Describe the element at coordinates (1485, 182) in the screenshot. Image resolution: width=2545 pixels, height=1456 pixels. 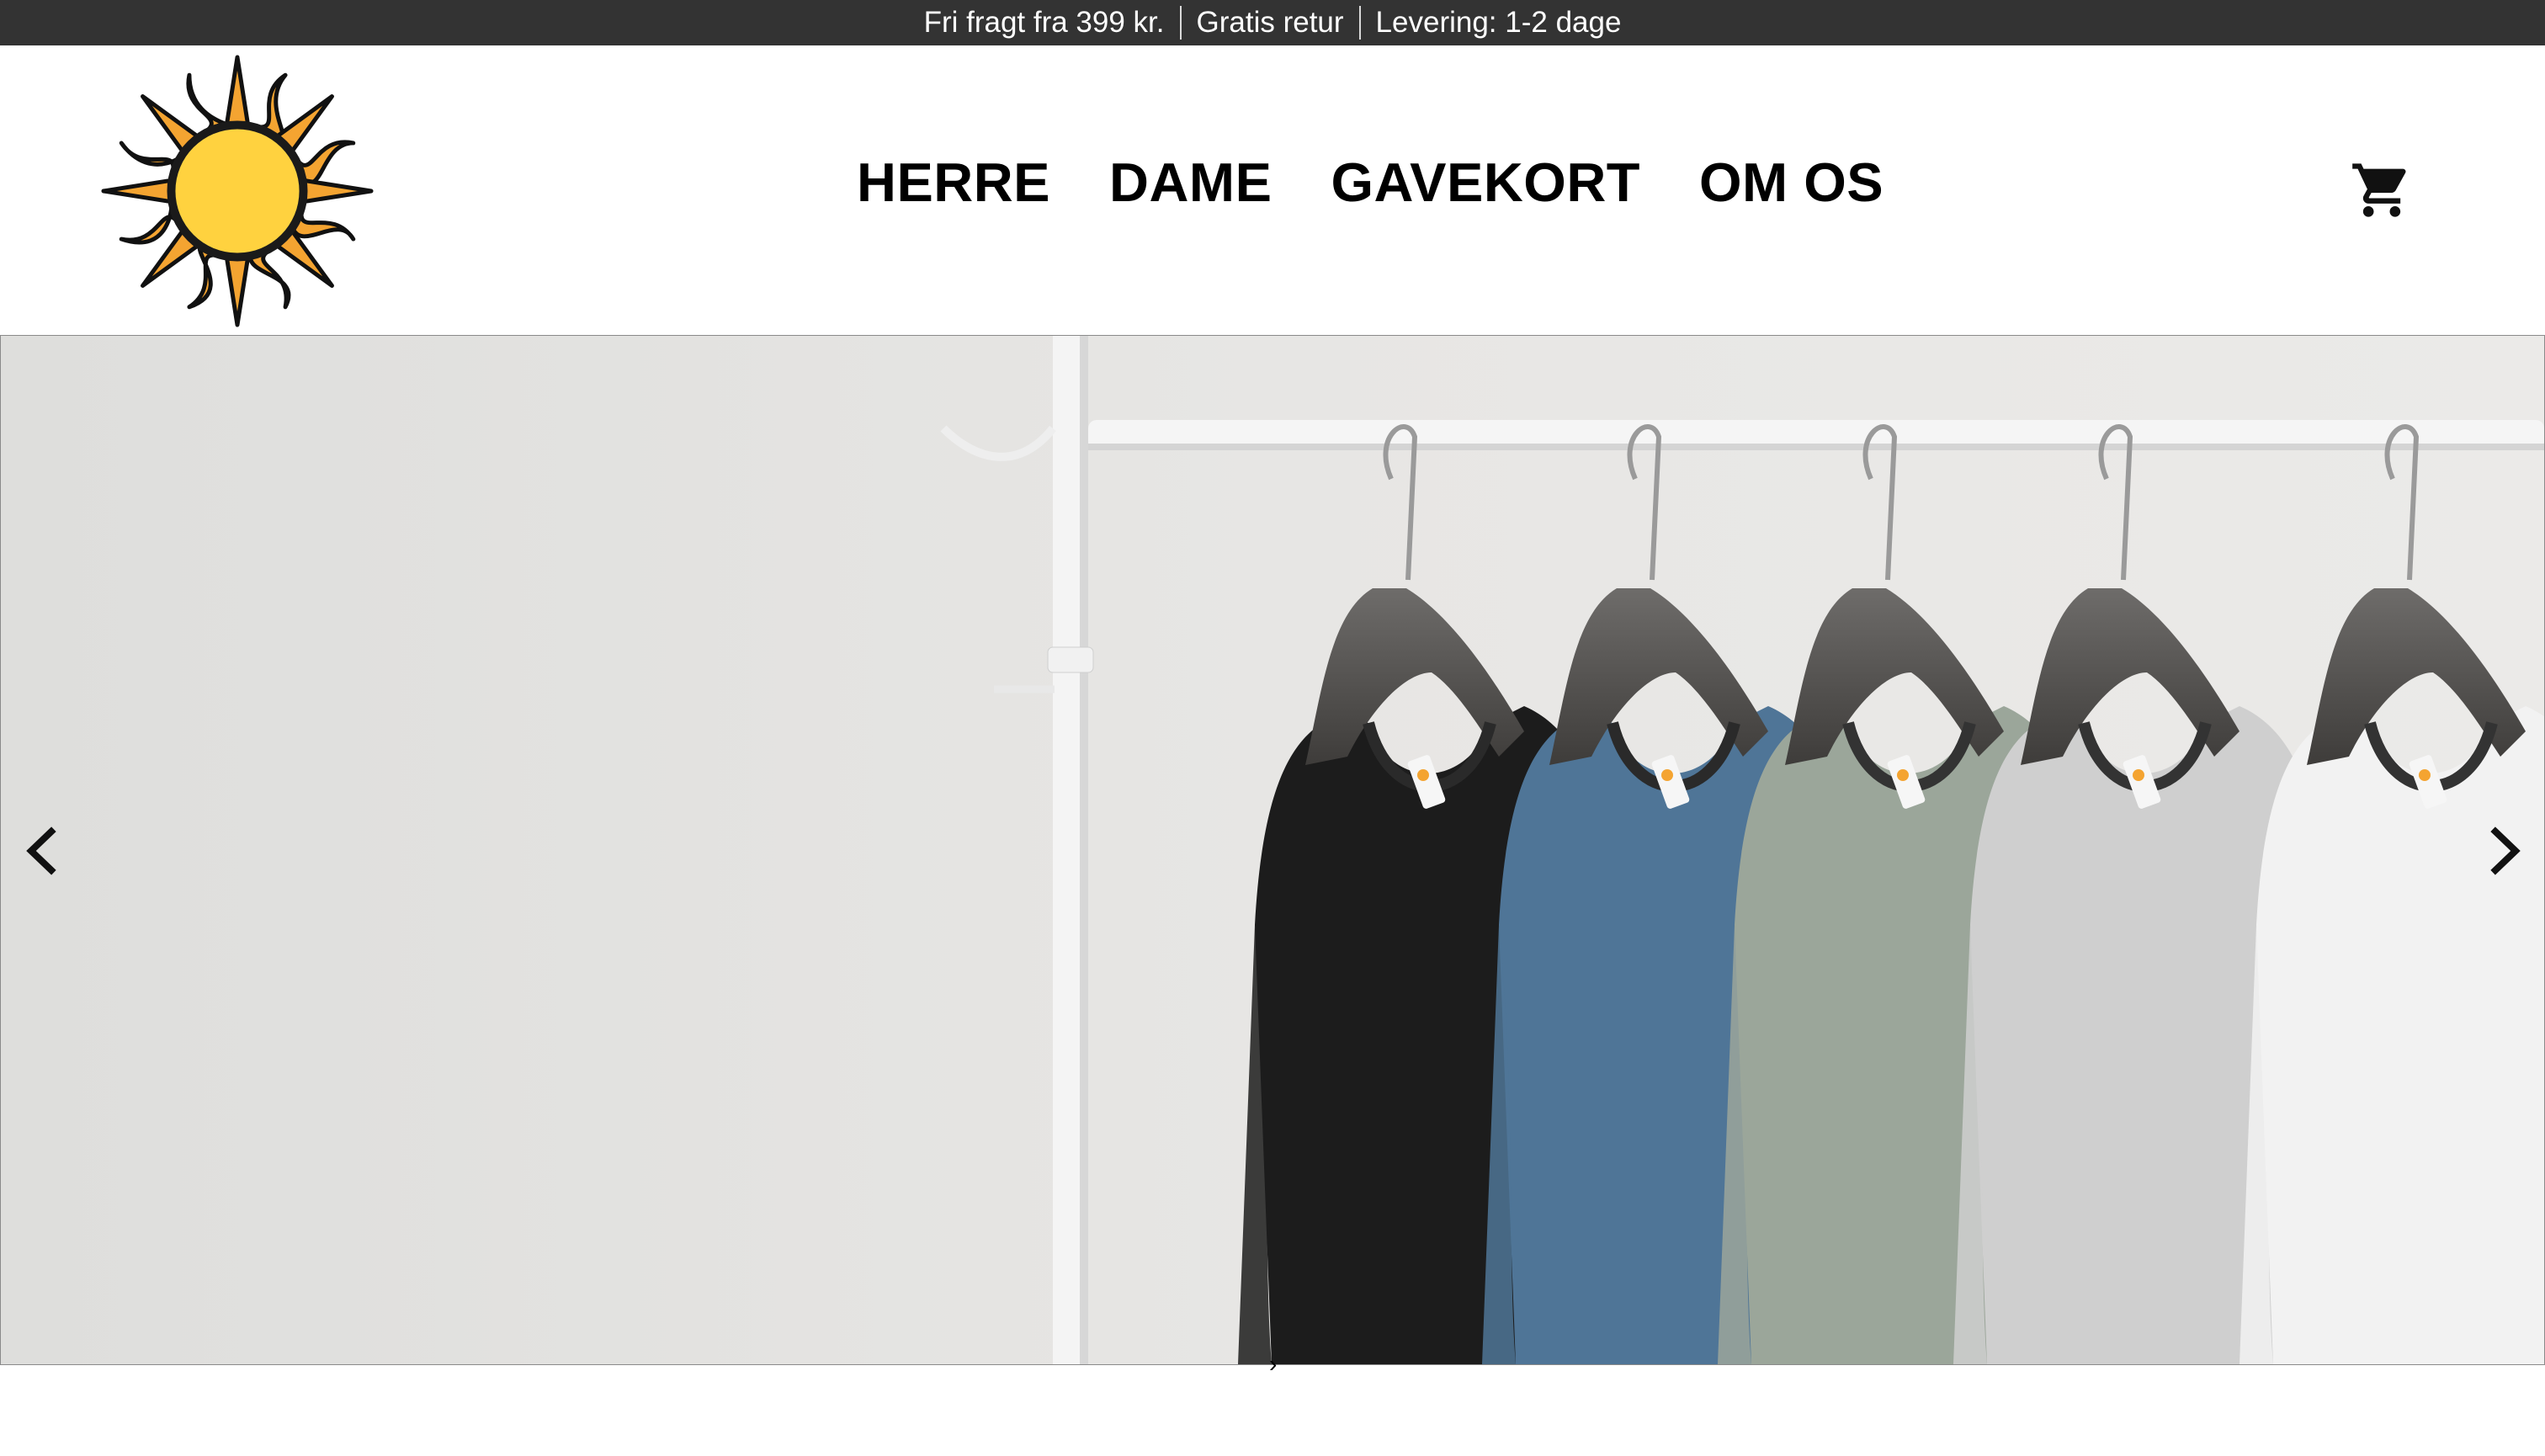
I see `nav-item-gavekort: GAVEKORT` at that location.